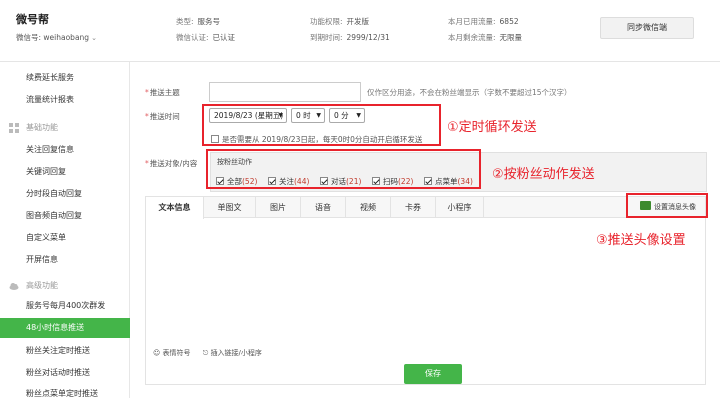  I want to click on sidebar-item-48h-push: 48小时信息推送, so click(65, 328).